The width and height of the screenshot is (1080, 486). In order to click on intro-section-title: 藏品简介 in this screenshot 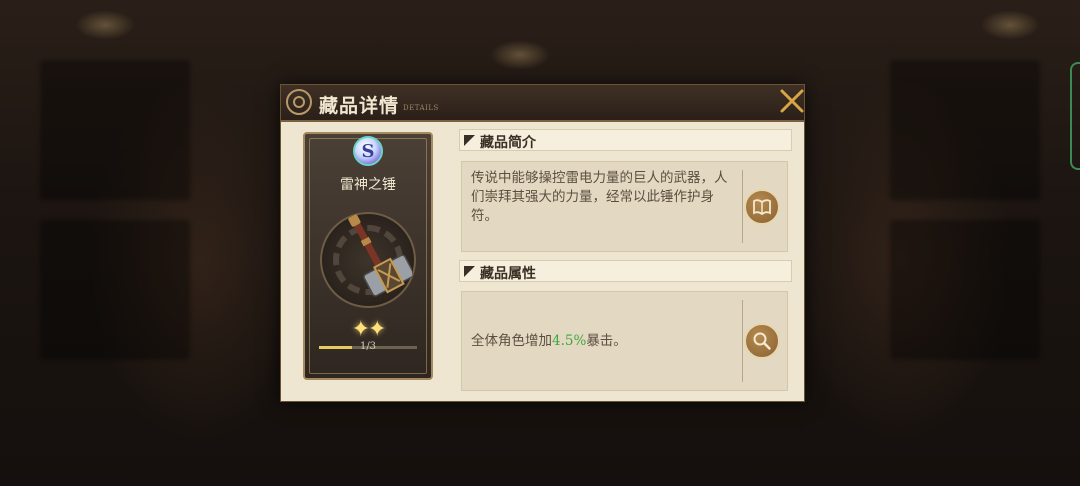, I will do `click(508, 143)`.